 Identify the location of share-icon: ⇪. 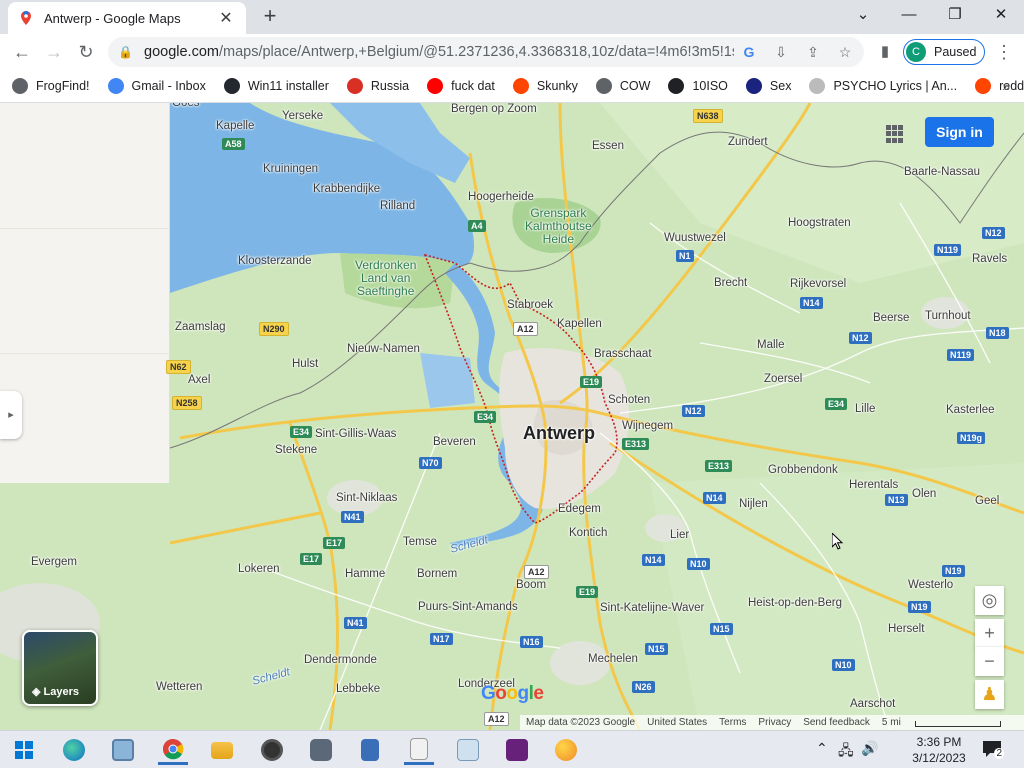
(813, 52).